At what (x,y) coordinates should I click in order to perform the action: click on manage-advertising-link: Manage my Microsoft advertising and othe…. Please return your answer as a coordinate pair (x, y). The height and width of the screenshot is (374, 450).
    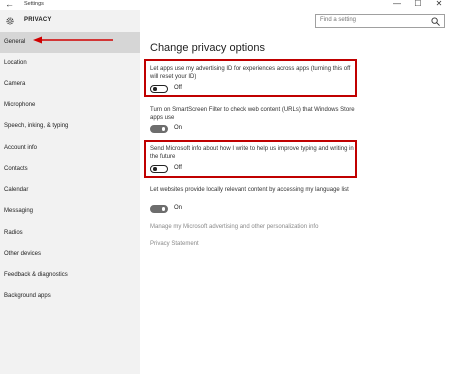
    Looking at the image, I should click on (234, 227).